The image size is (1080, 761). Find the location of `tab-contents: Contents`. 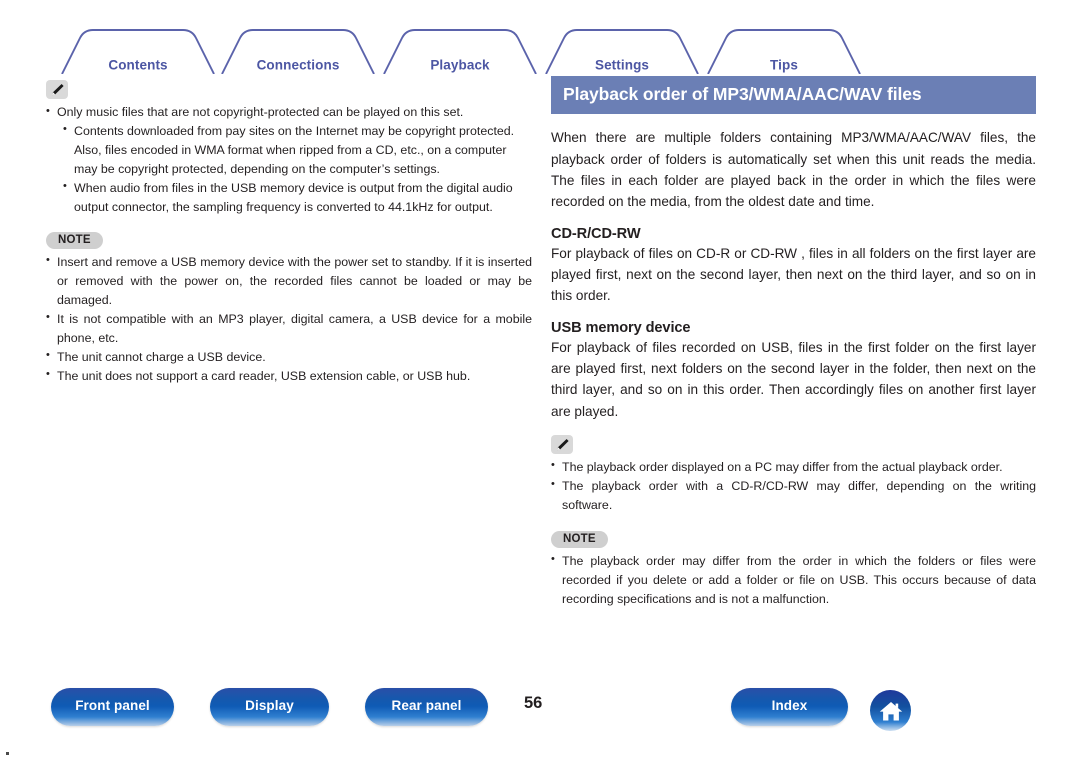

tab-contents: Contents is located at coordinates (137, 65).